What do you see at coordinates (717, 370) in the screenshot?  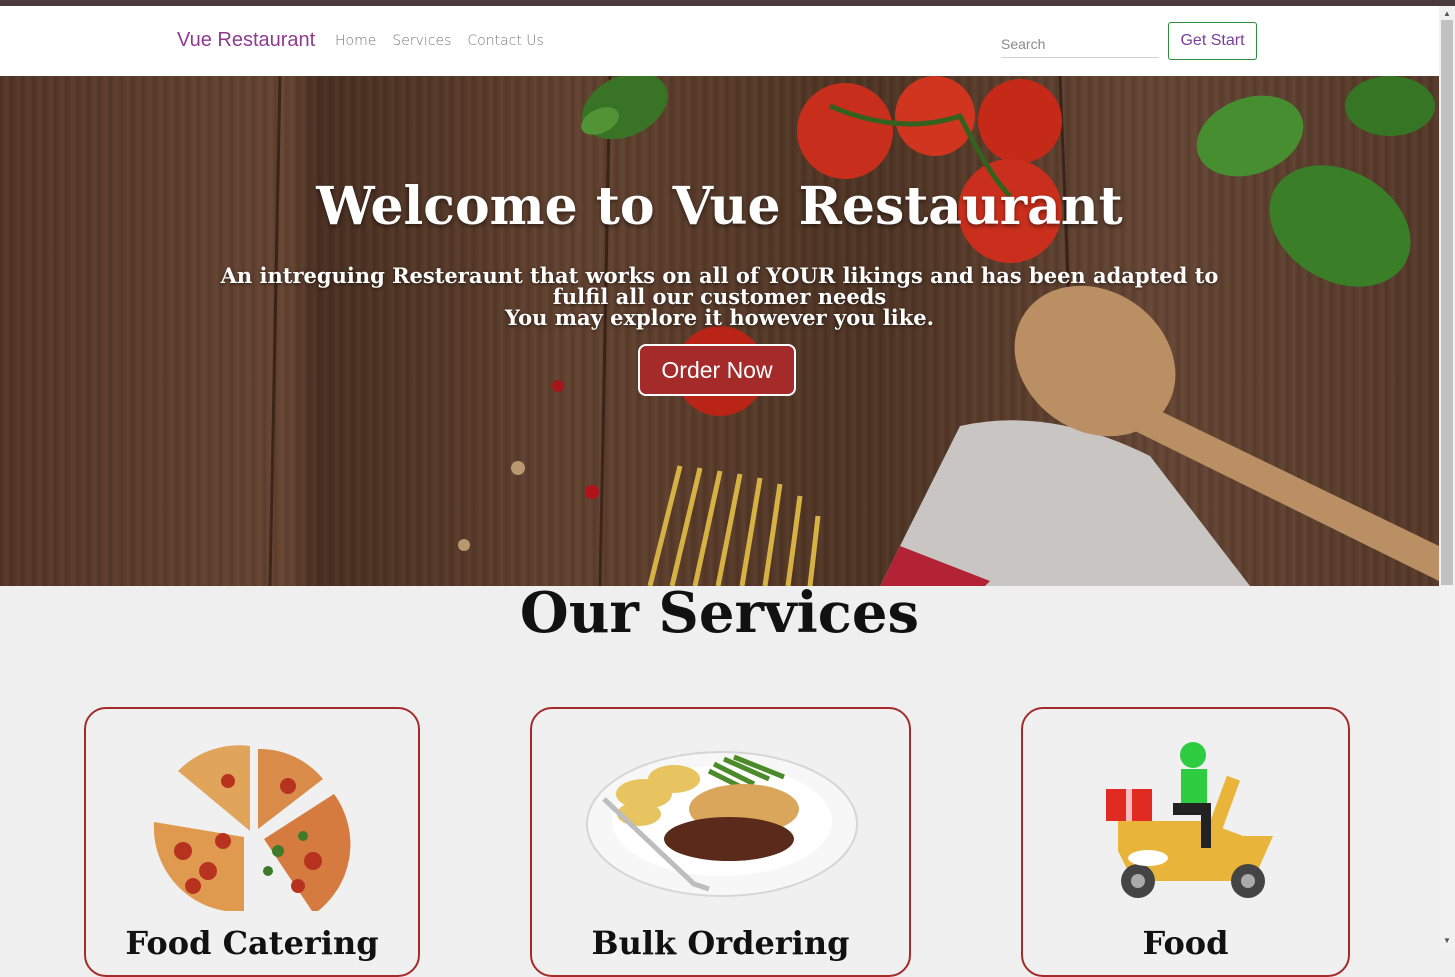 I see `order-now-button: Order Now` at bounding box center [717, 370].